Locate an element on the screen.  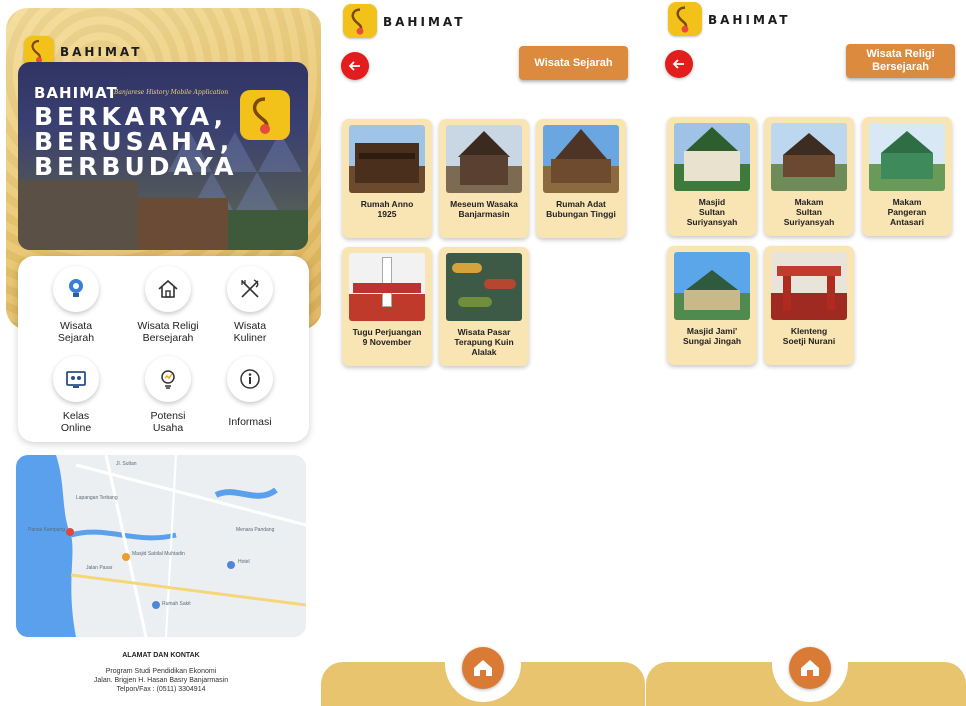
place-card: Masjid Sultan Suriyansyah is located at coordinates (712, 176).